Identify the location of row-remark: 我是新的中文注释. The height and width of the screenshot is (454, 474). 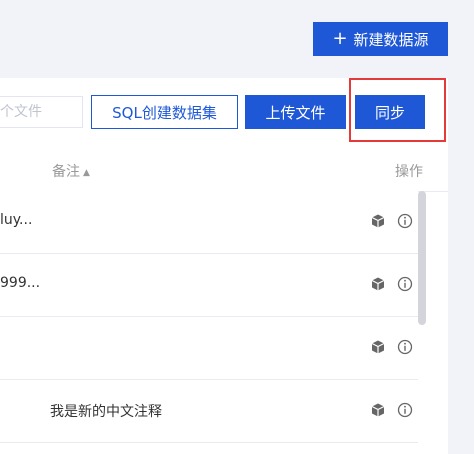
(106, 412).